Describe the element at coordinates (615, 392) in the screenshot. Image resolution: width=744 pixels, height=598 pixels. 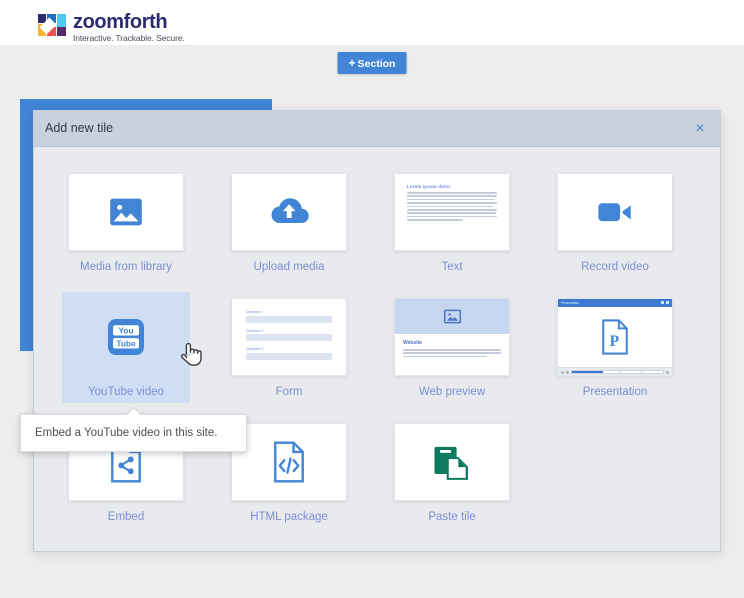
I see `tile-label: Presentation` at that location.